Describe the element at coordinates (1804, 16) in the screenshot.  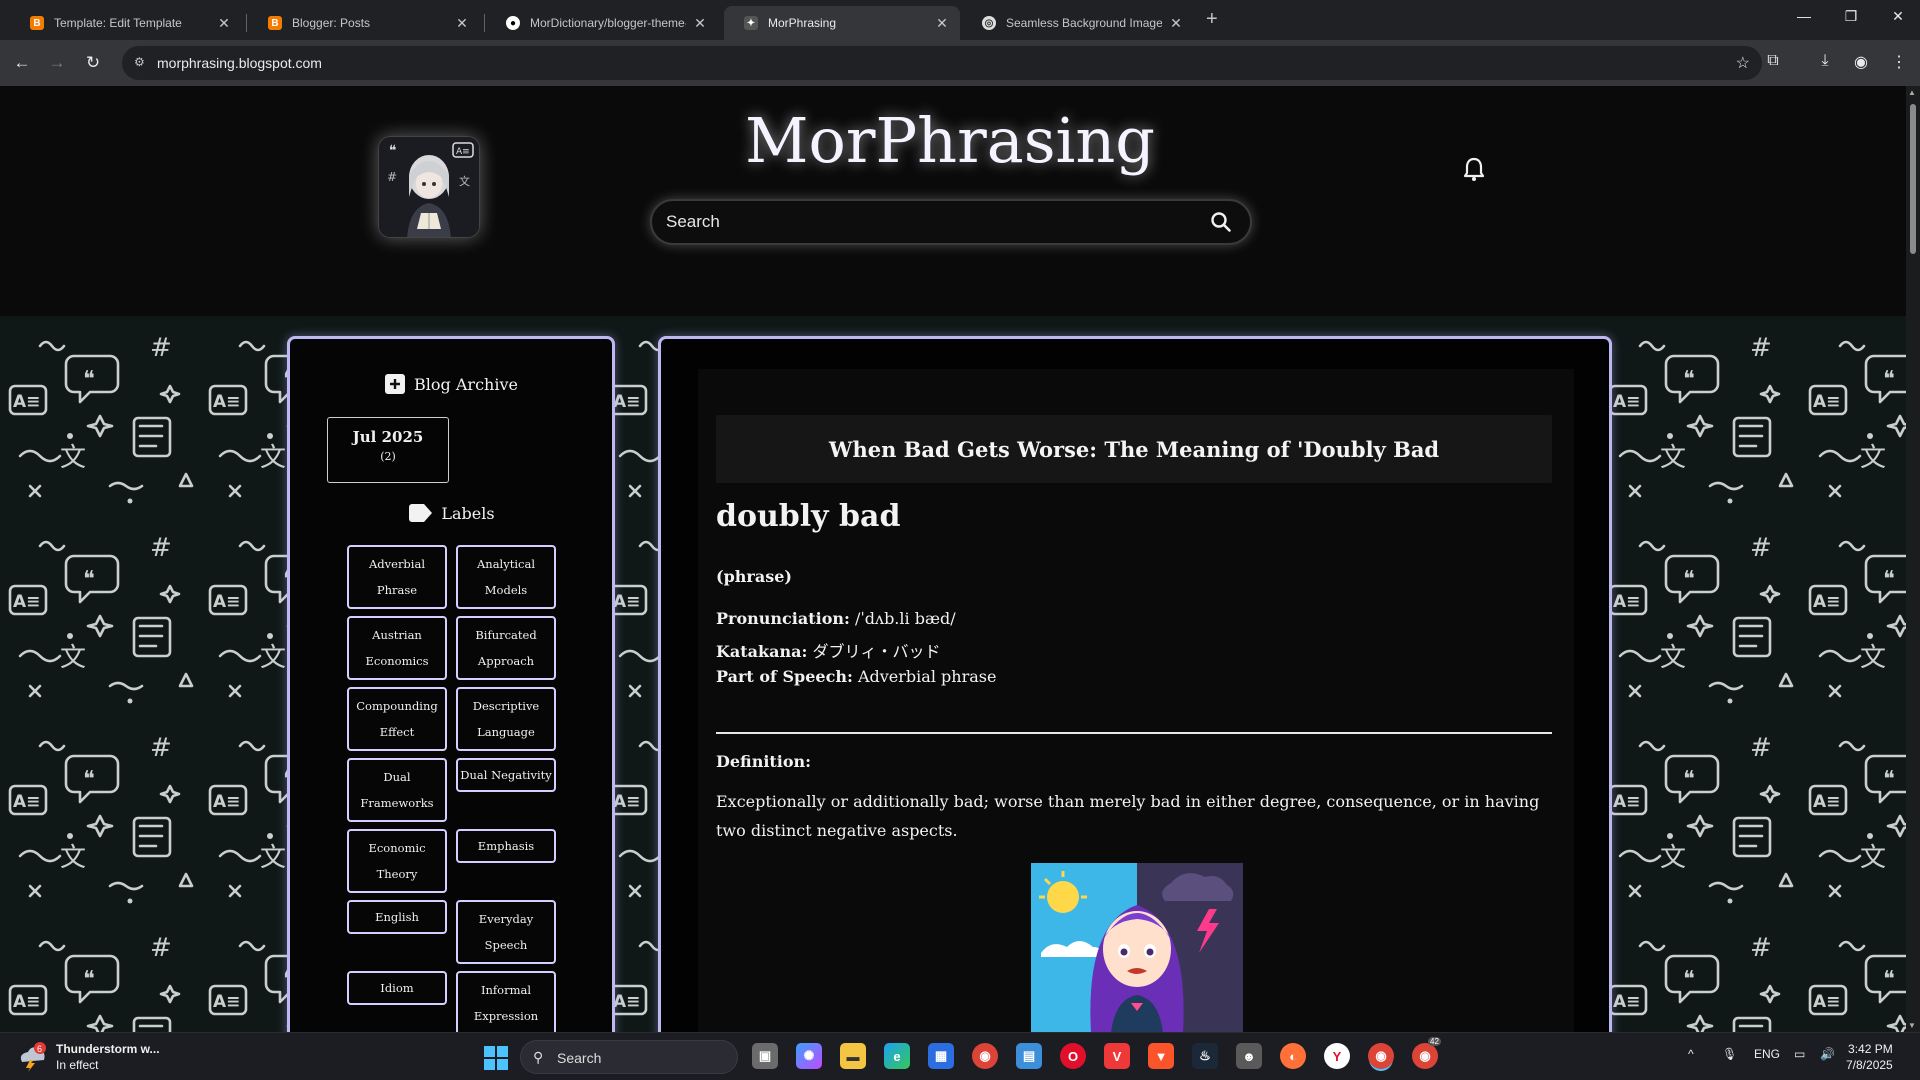
I see `minimize-button: —` at that location.